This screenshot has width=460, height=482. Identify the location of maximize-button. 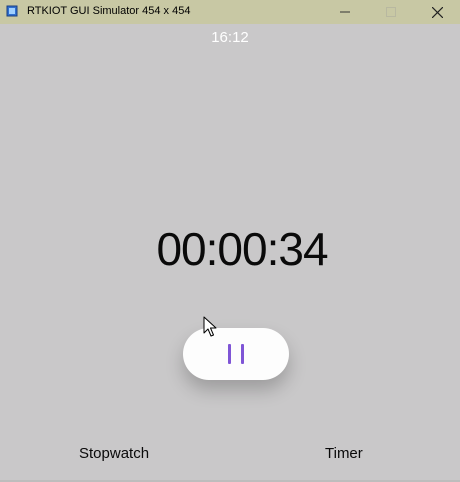
(391, 12).